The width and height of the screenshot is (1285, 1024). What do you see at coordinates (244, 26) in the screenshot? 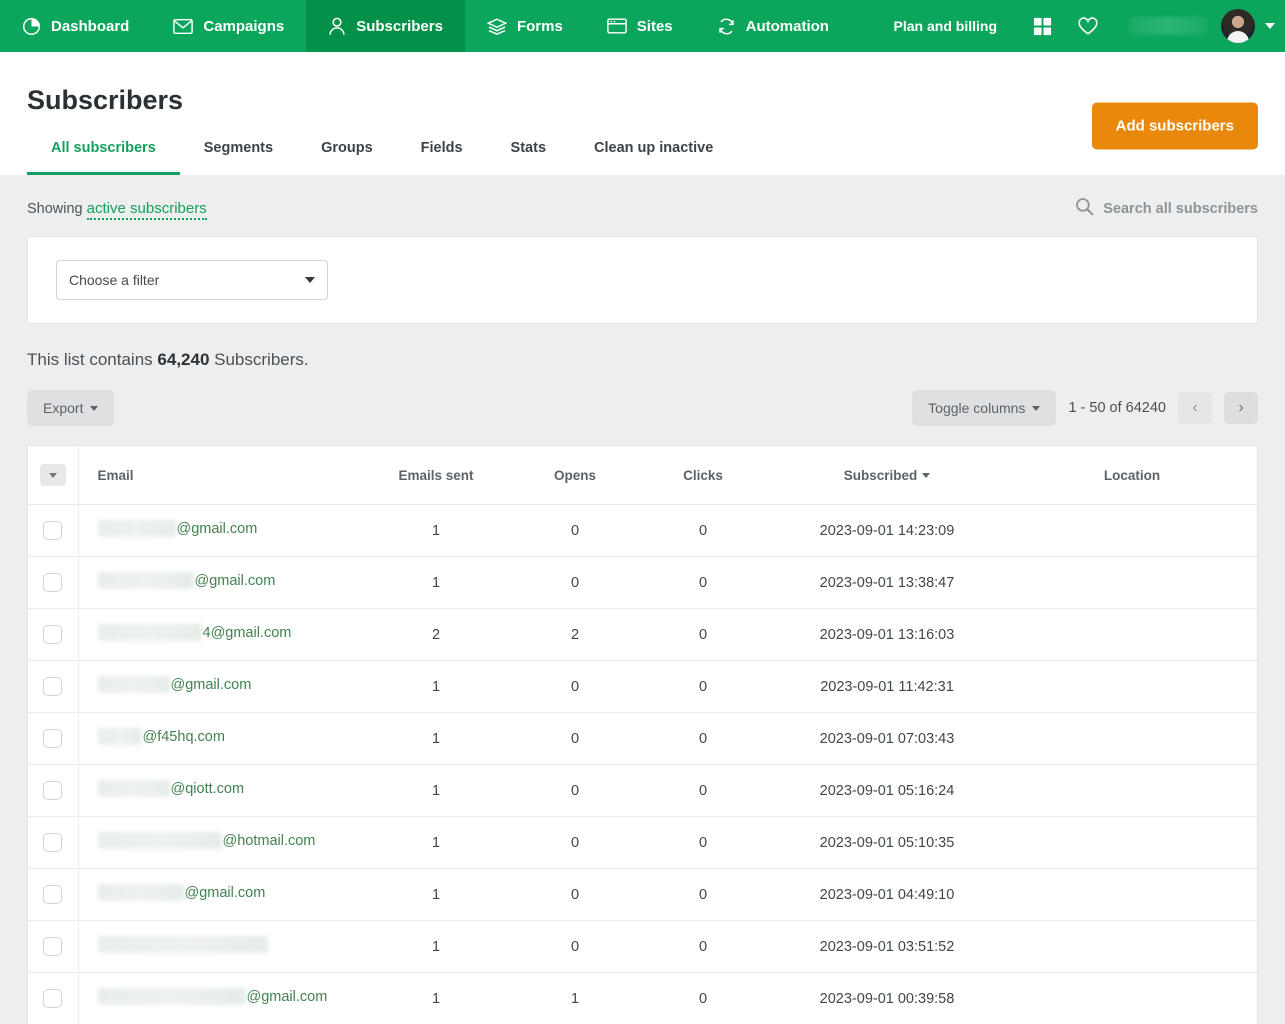
I see `nav-label: Campaigns` at bounding box center [244, 26].